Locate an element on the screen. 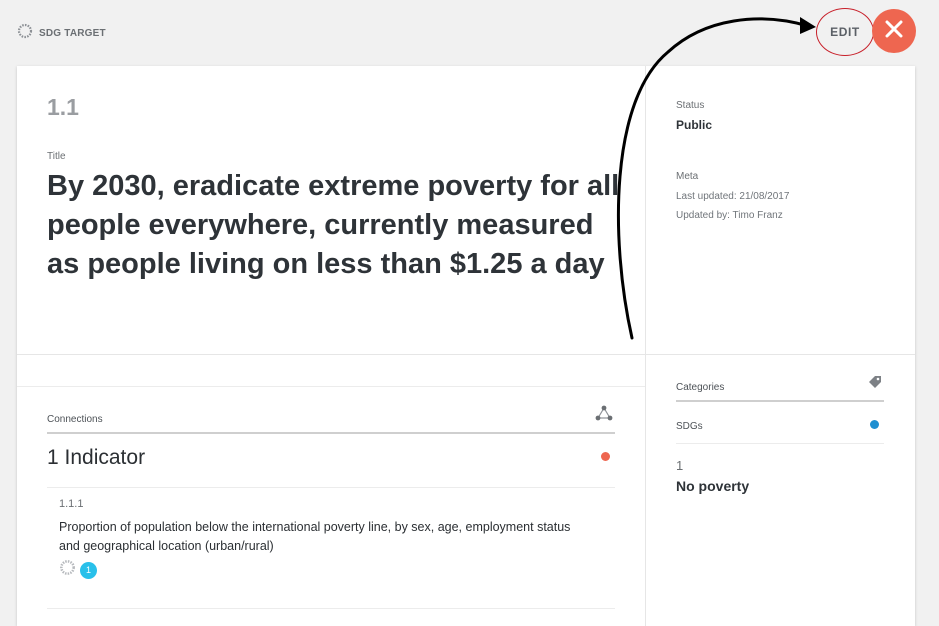  close-icon is located at coordinates (894, 31).